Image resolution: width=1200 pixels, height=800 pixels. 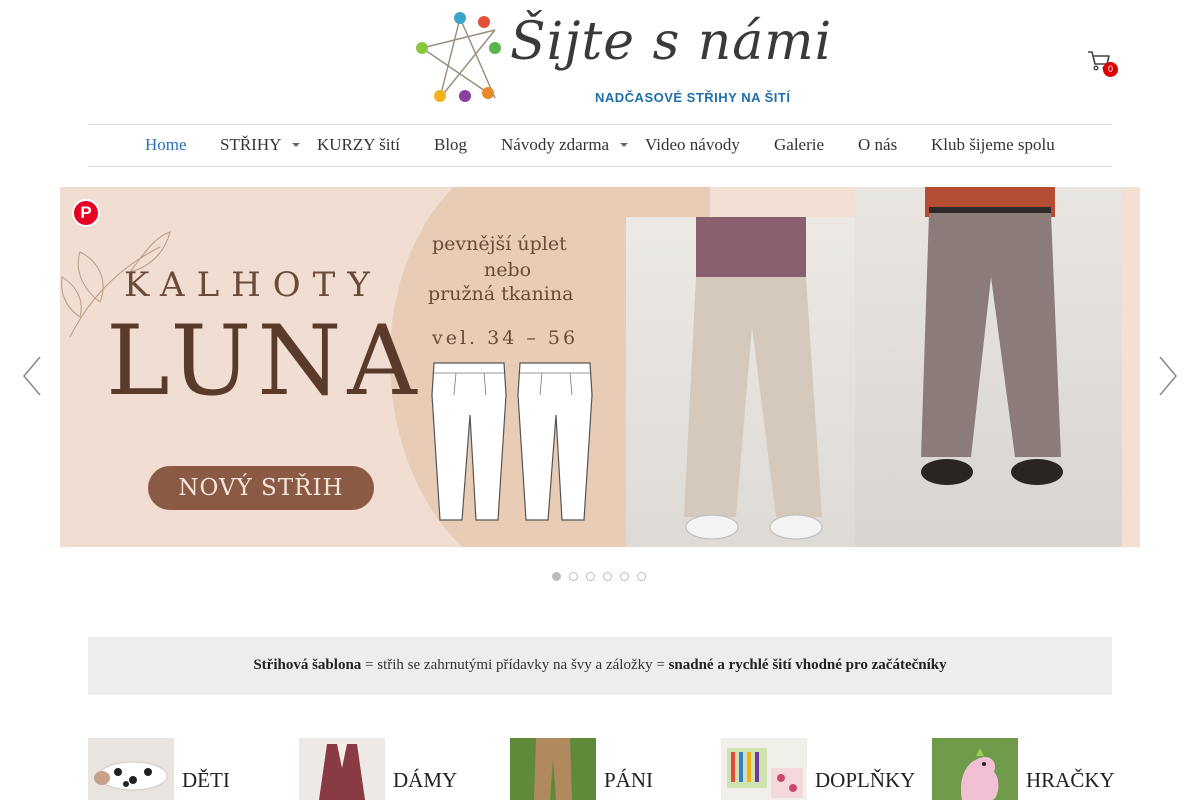 What do you see at coordinates (512, 441) in the screenshot?
I see `trousers-sketch-icon` at bounding box center [512, 441].